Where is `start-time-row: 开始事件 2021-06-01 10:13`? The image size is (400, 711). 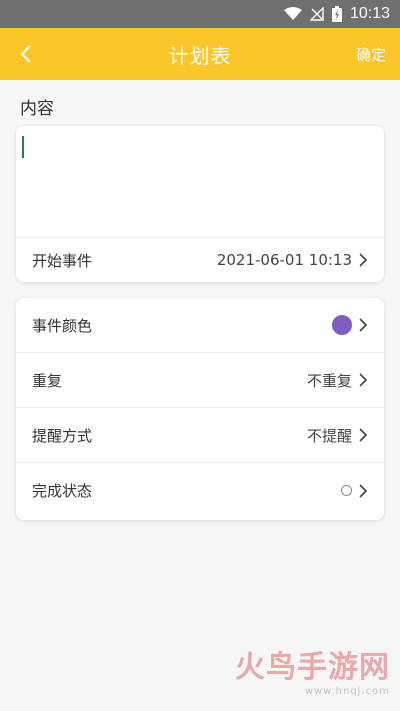
start-time-row: 开始事件 2021-06-01 10:13 is located at coordinates (200, 260).